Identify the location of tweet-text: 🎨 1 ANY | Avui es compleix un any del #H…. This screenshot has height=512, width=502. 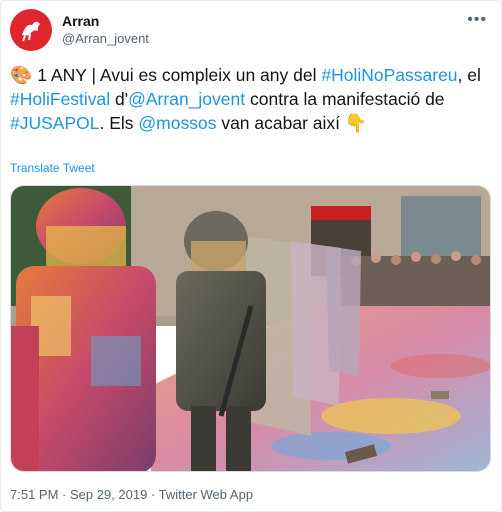
(250, 99).